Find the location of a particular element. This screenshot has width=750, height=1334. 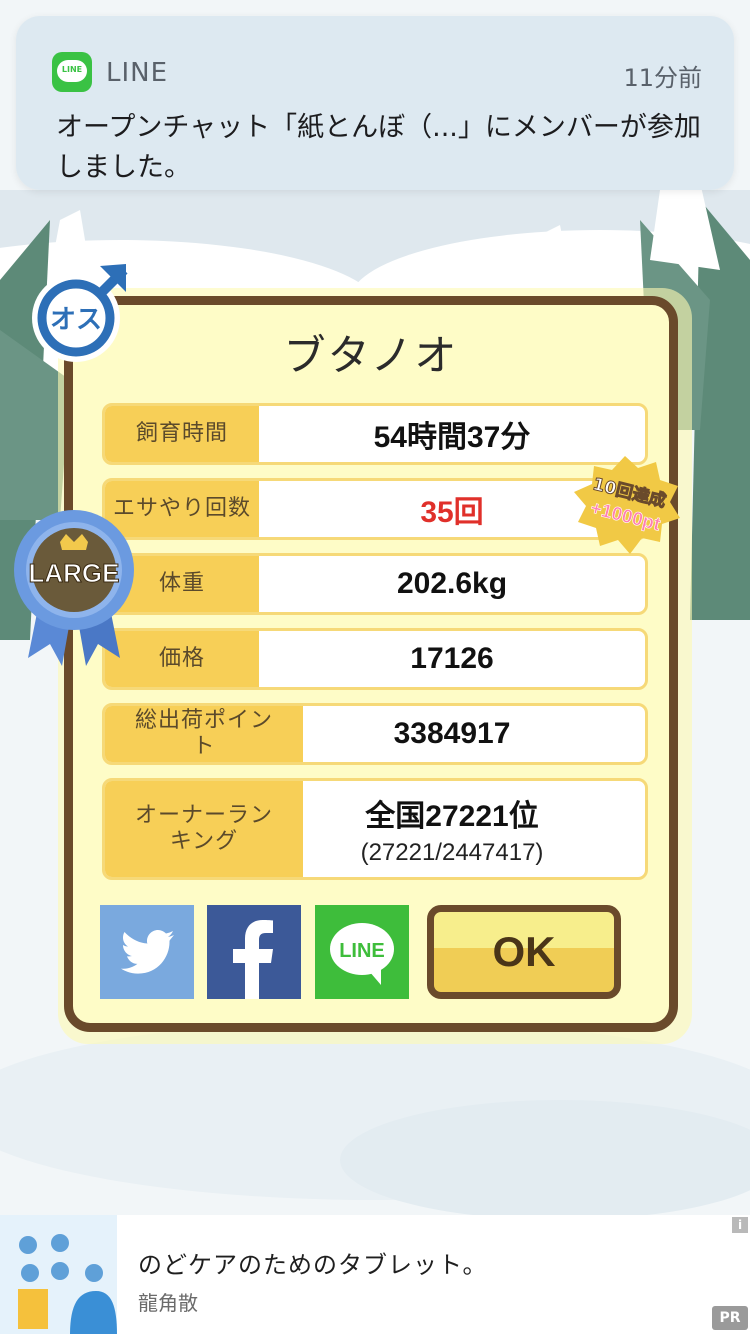

line-app-icon: LINE is located at coordinates (72, 72).